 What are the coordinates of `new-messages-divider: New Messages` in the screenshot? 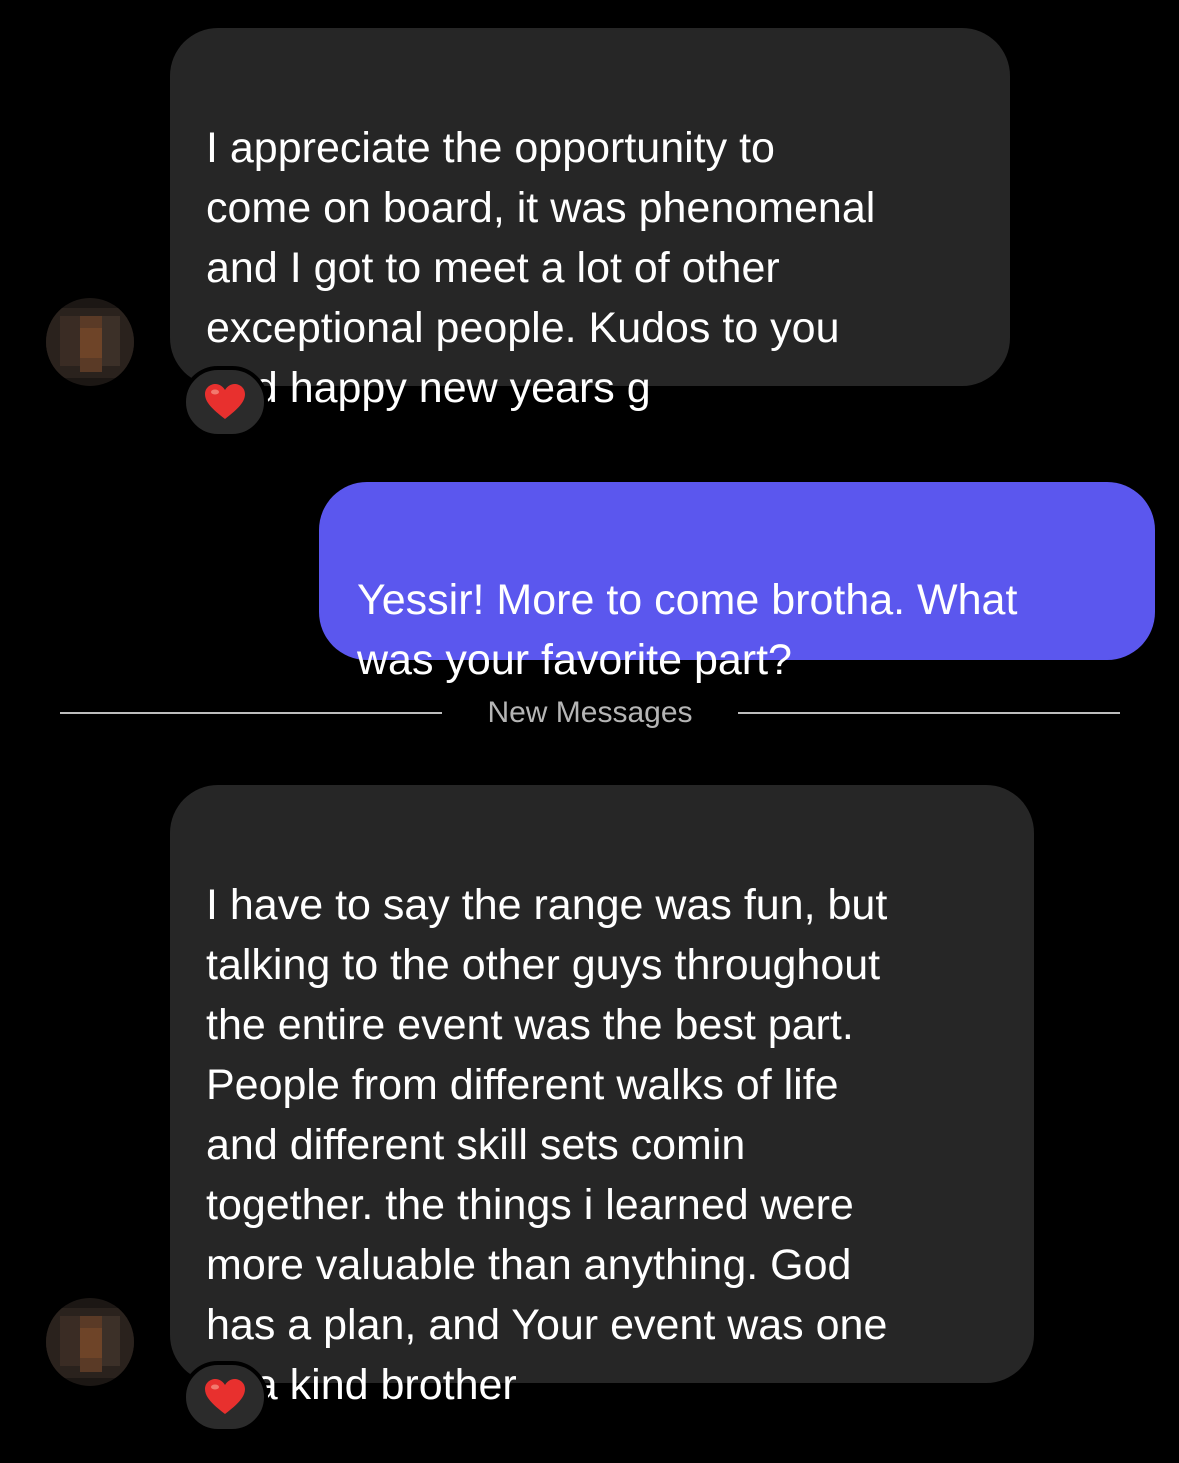 It's located at (590, 713).